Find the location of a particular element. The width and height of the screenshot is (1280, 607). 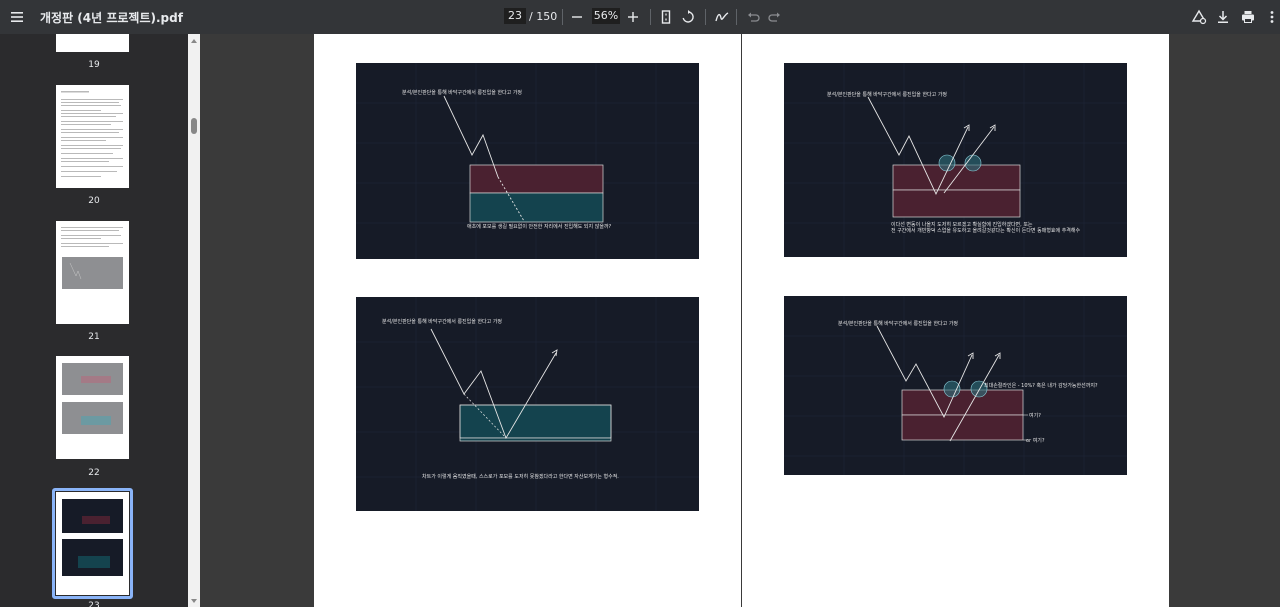

rotate-icon is located at coordinates (688, 17).